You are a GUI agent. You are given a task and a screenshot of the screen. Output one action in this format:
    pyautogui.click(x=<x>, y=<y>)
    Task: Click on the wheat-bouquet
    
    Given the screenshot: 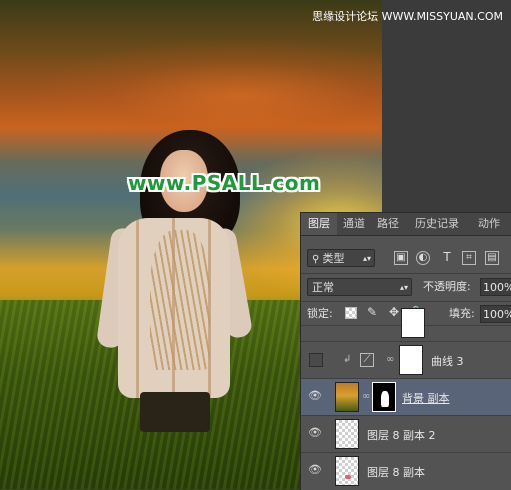 What is the action you would take?
    pyautogui.click(x=180, y=300)
    